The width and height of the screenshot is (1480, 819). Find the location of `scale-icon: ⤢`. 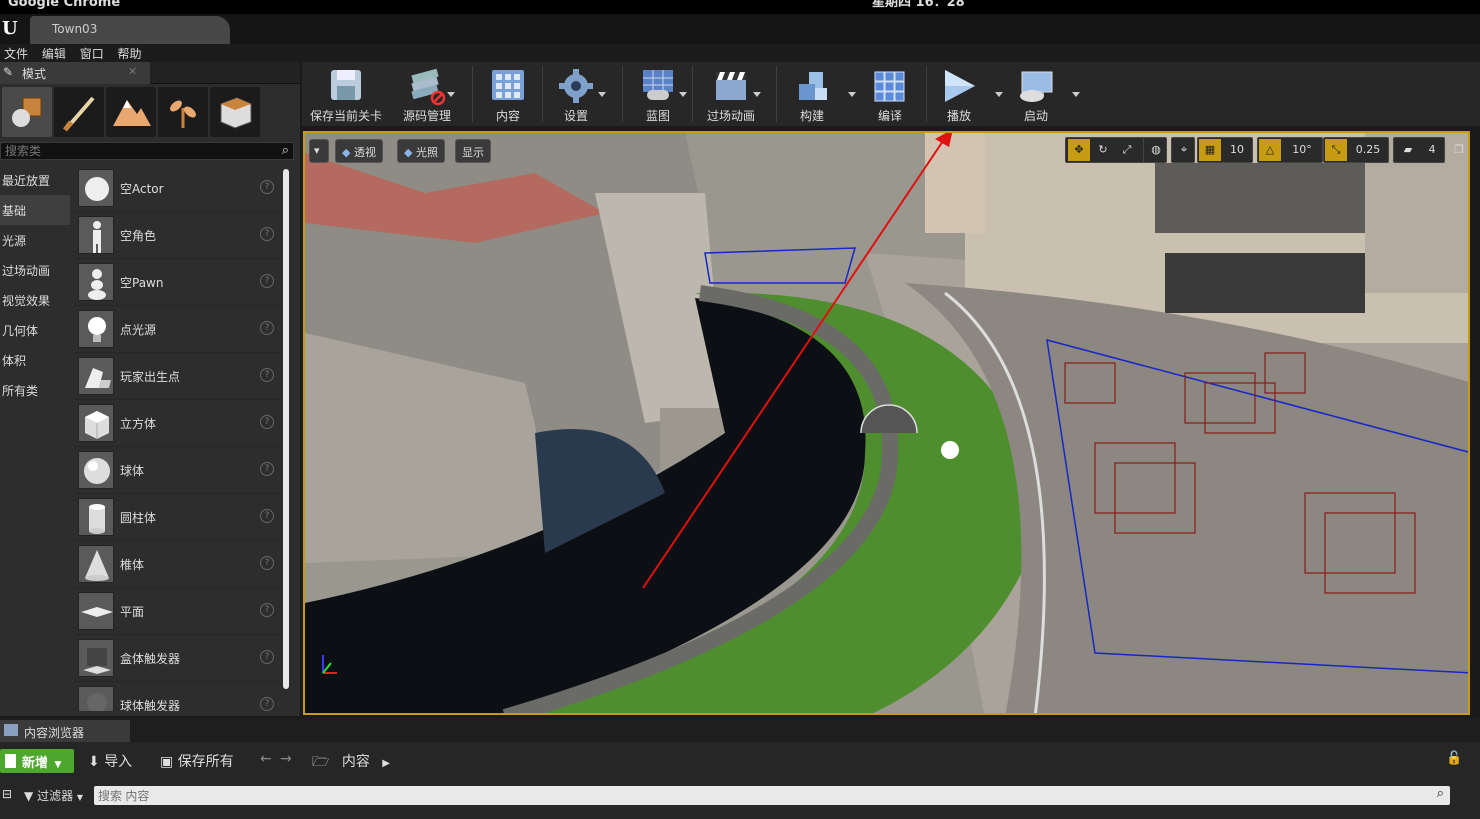

scale-icon: ⤢ is located at coordinates (1127, 150).